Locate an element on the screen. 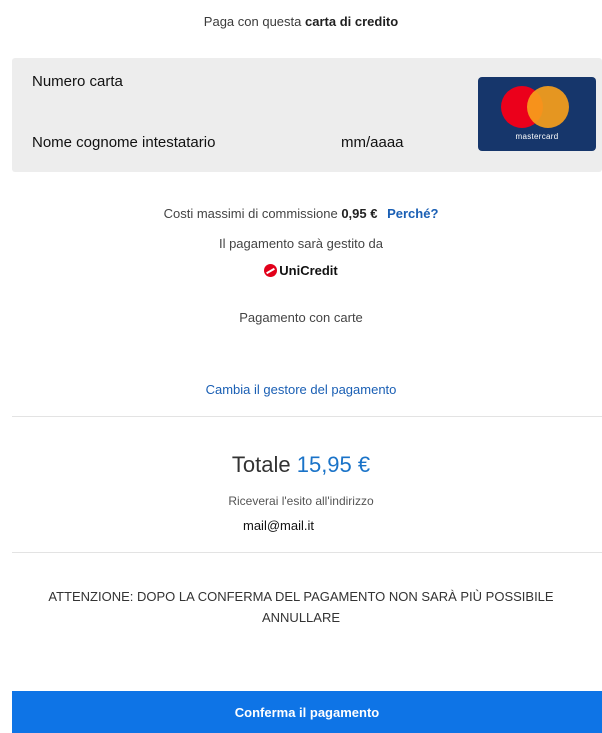 The image size is (602, 733). receipt-label: Riceverai l'esito all'indirizzo is located at coordinates (301, 501).